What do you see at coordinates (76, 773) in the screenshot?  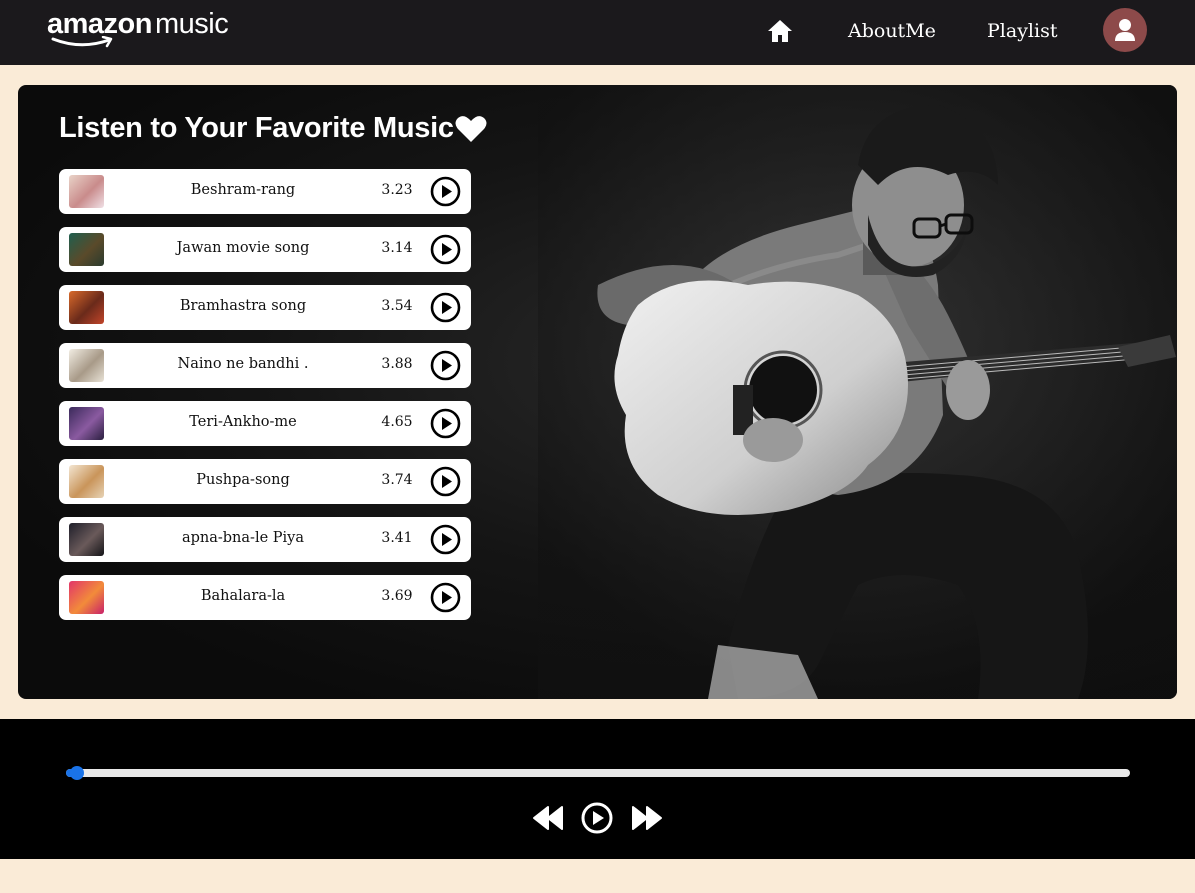 I see `progress-handle` at bounding box center [76, 773].